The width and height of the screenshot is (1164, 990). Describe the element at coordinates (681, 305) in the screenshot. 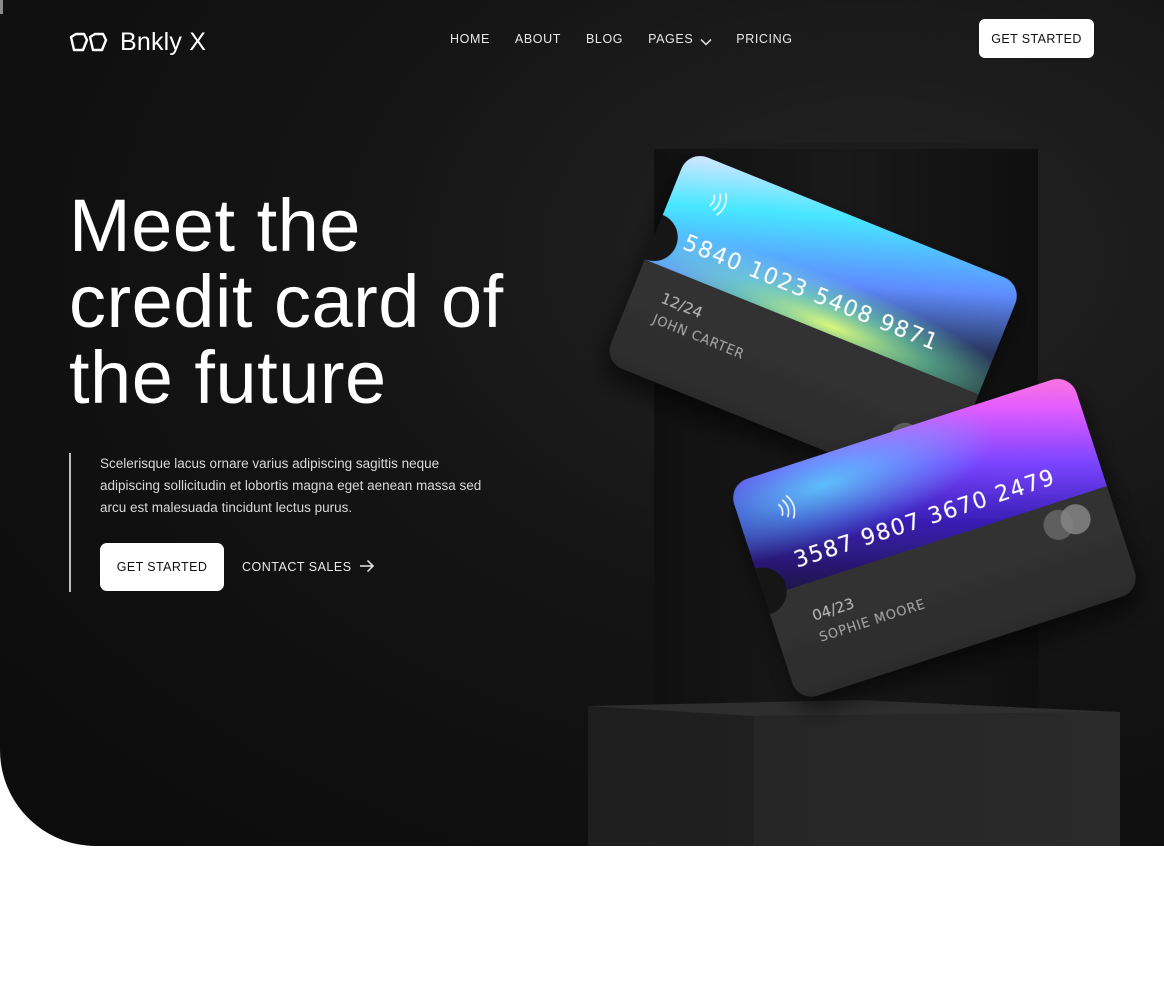

I see `card-expiry: 12/24` at that location.